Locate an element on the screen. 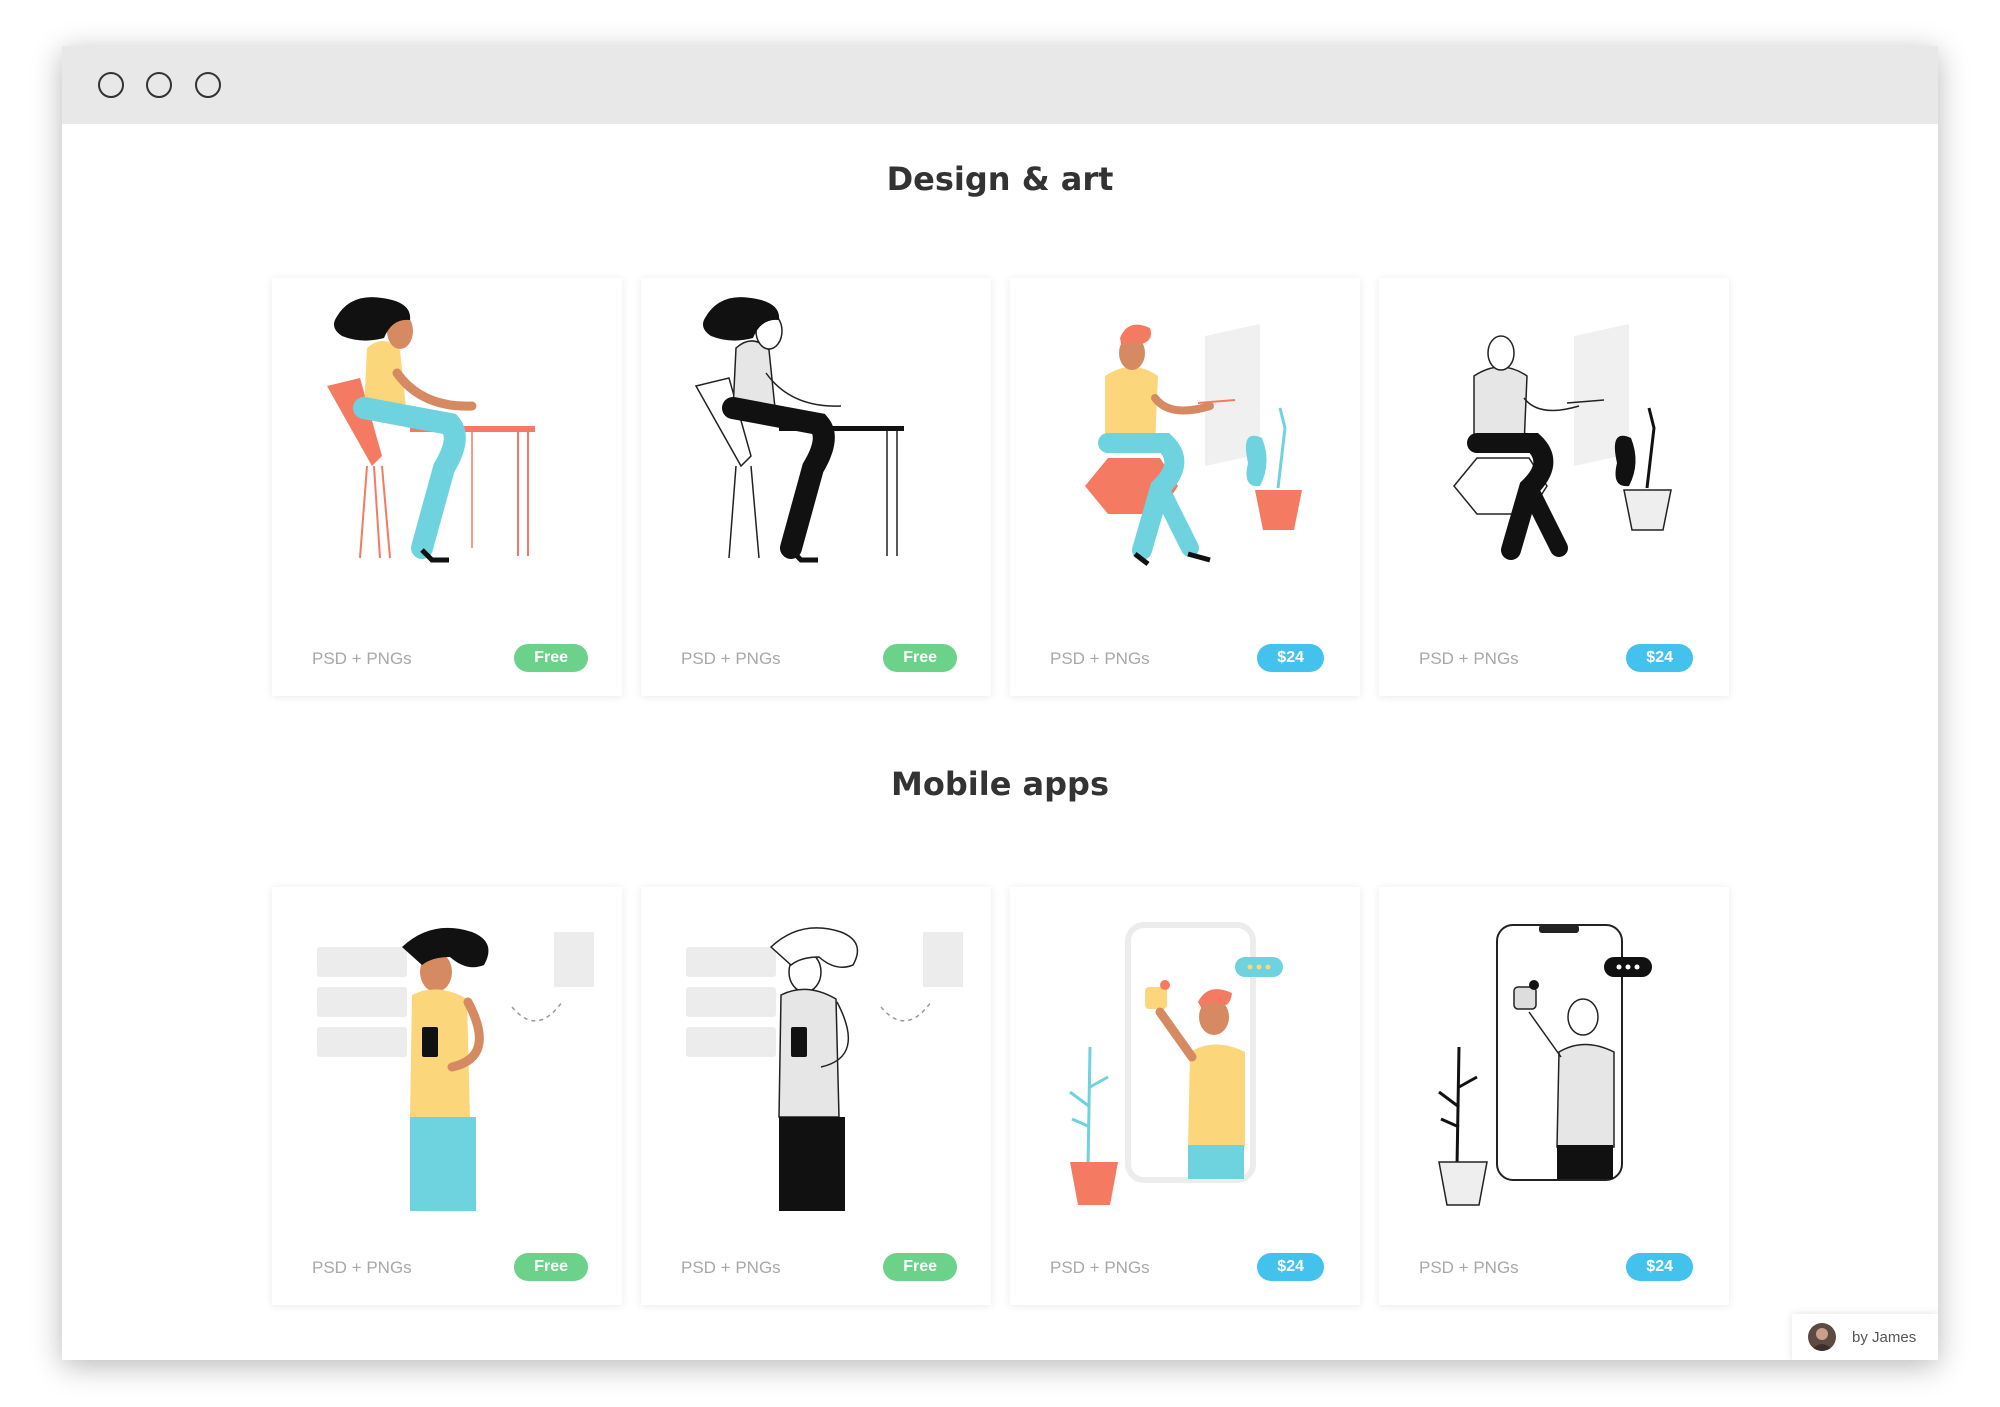  section-title-mobile-apps: Mobile apps is located at coordinates (1000, 784).